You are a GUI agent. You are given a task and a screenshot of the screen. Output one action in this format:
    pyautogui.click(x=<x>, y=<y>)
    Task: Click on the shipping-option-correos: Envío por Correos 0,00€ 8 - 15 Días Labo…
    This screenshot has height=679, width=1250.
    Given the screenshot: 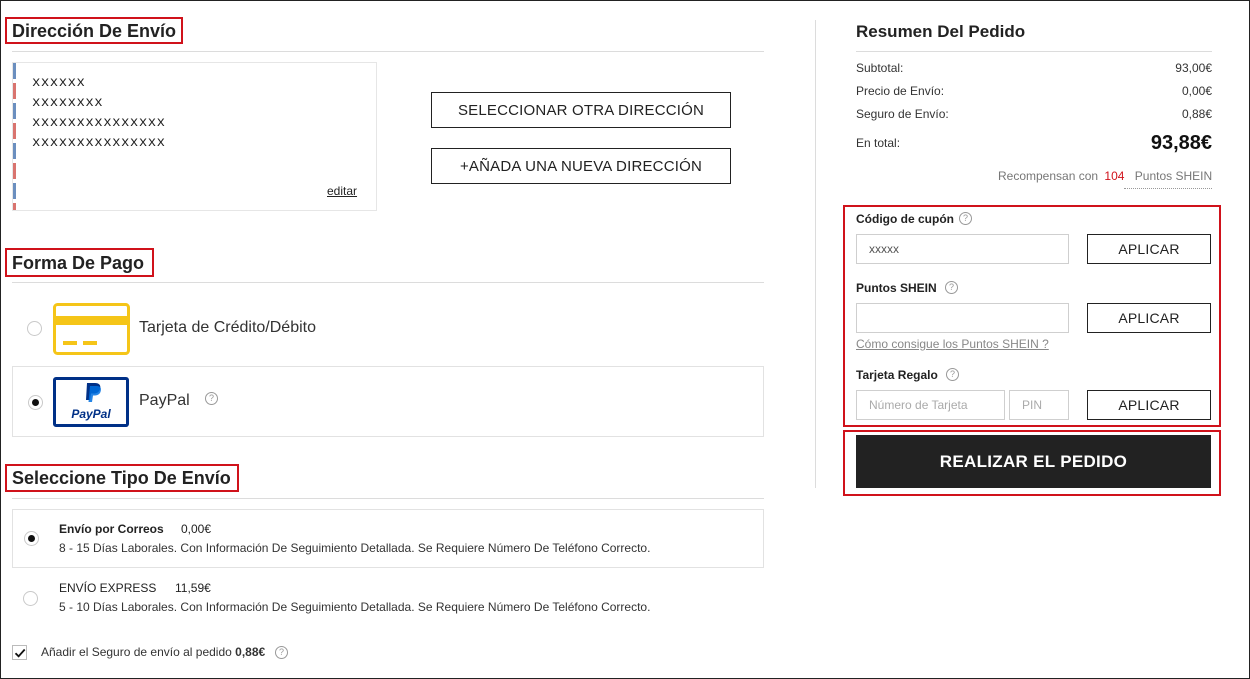 What is the action you would take?
    pyautogui.click(x=388, y=538)
    